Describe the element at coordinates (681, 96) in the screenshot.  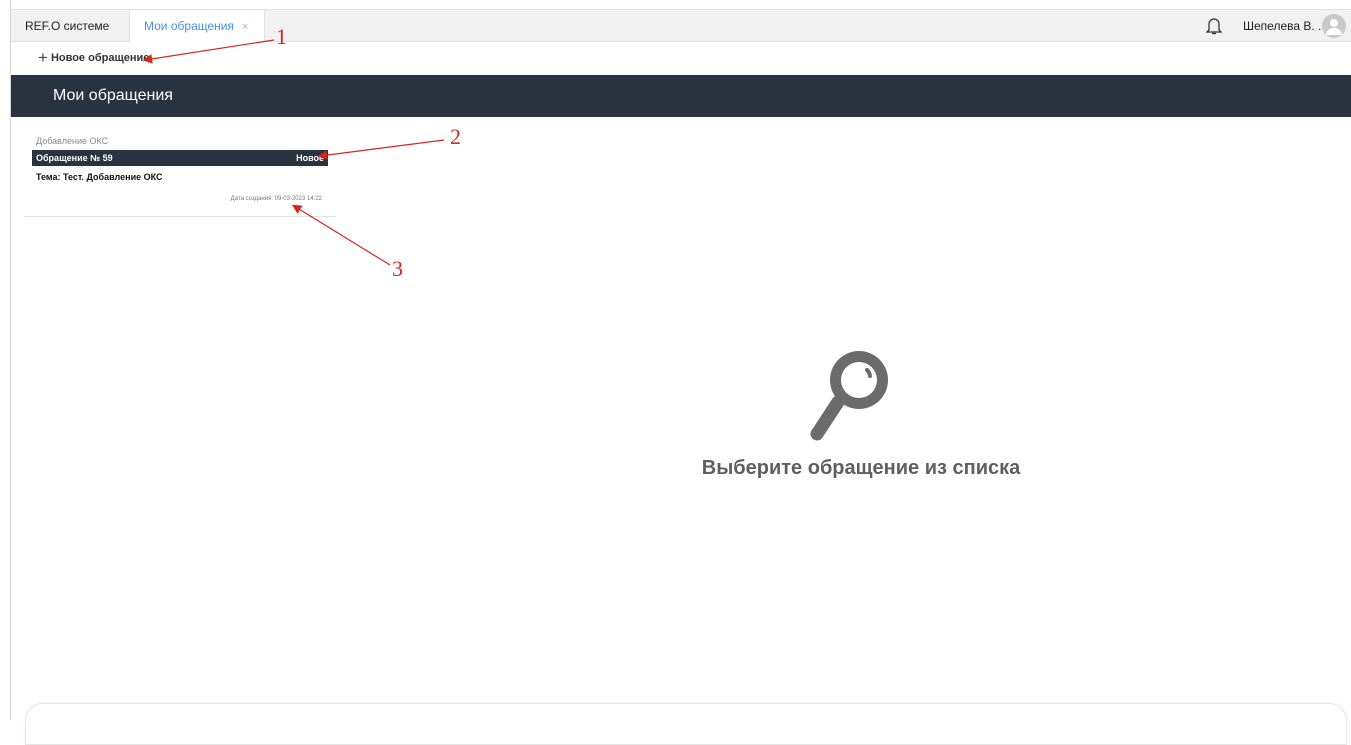
I see `page-header: Мои обращения` at that location.